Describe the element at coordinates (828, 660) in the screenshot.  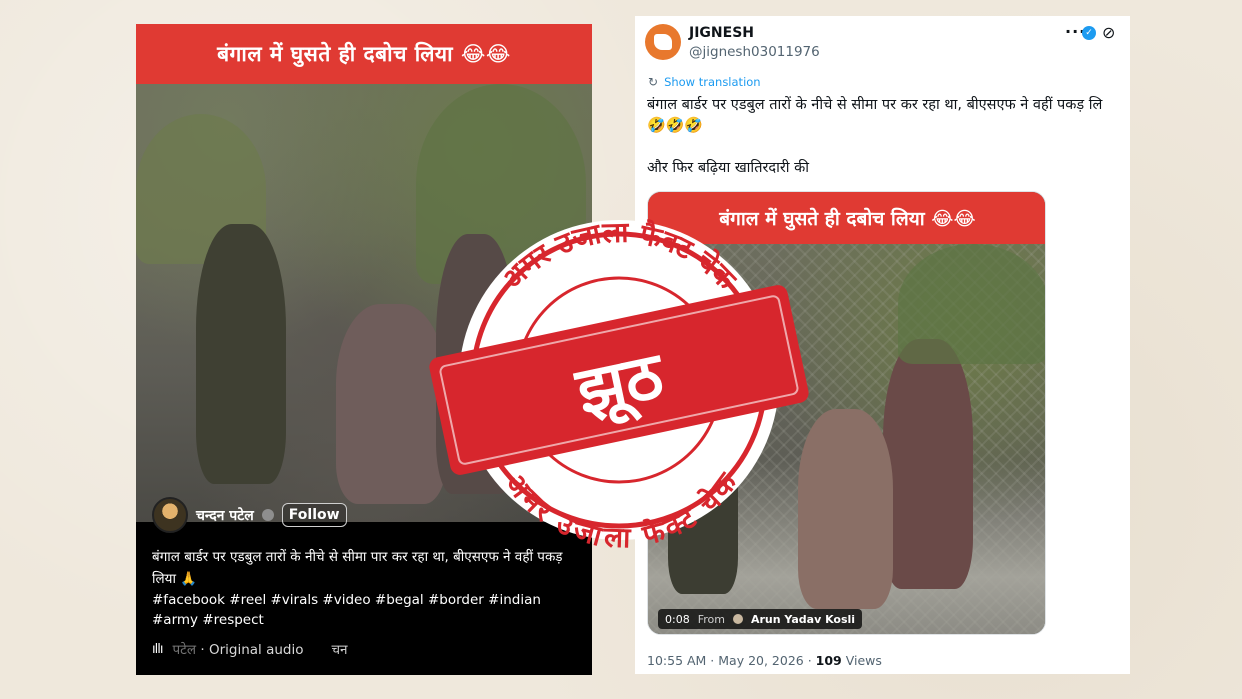
I see `views-count: 109` at that location.